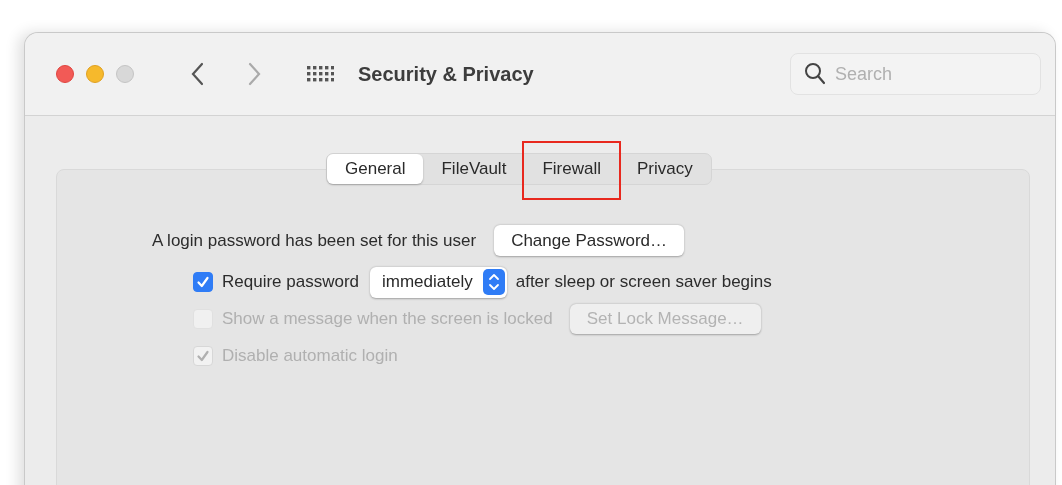 The image size is (1062, 485). I want to click on zoom-button, so click(125, 74).